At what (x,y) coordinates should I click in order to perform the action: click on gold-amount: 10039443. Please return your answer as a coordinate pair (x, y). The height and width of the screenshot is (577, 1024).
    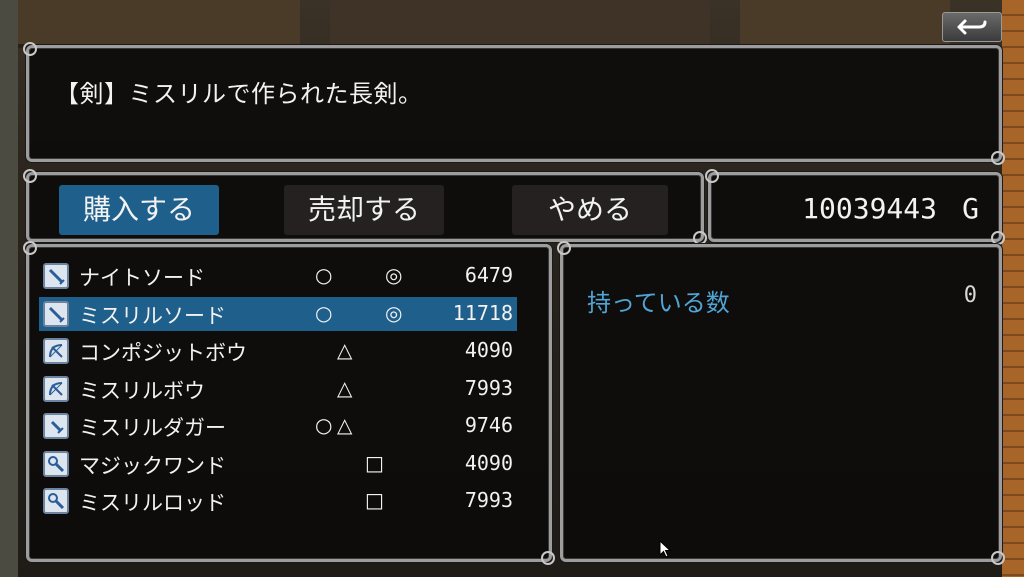
    Looking at the image, I should click on (869, 208).